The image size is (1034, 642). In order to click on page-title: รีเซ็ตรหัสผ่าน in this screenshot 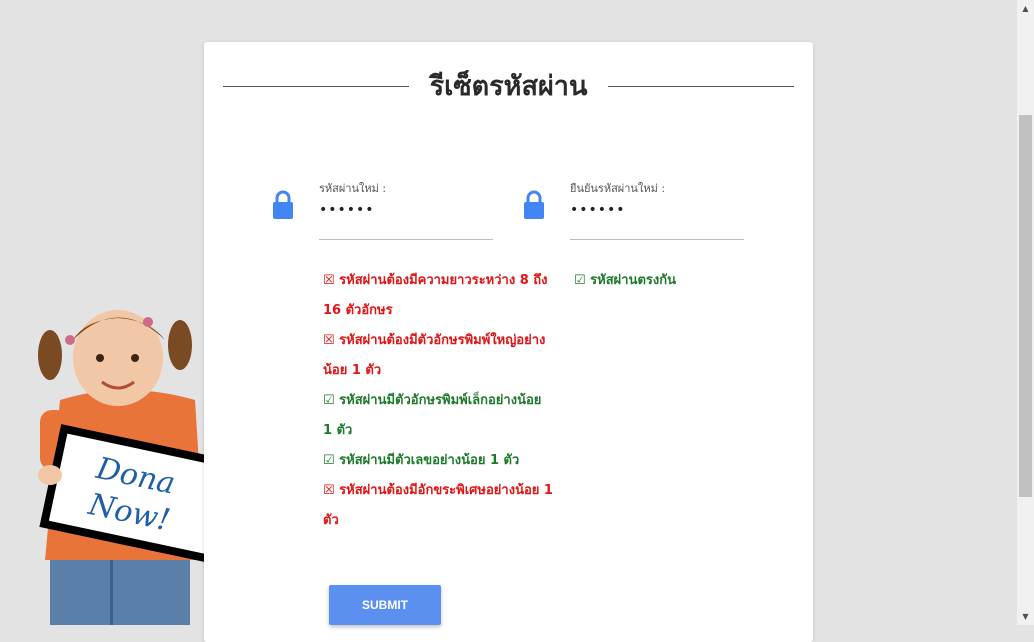, I will do `click(508, 86)`.